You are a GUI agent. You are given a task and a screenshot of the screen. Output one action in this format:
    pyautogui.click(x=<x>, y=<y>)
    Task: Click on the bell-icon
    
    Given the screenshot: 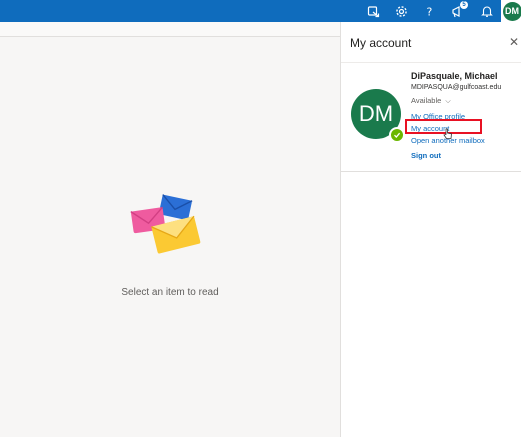 What is the action you would take?
    pyautogui.click(x=487, y=11)
    